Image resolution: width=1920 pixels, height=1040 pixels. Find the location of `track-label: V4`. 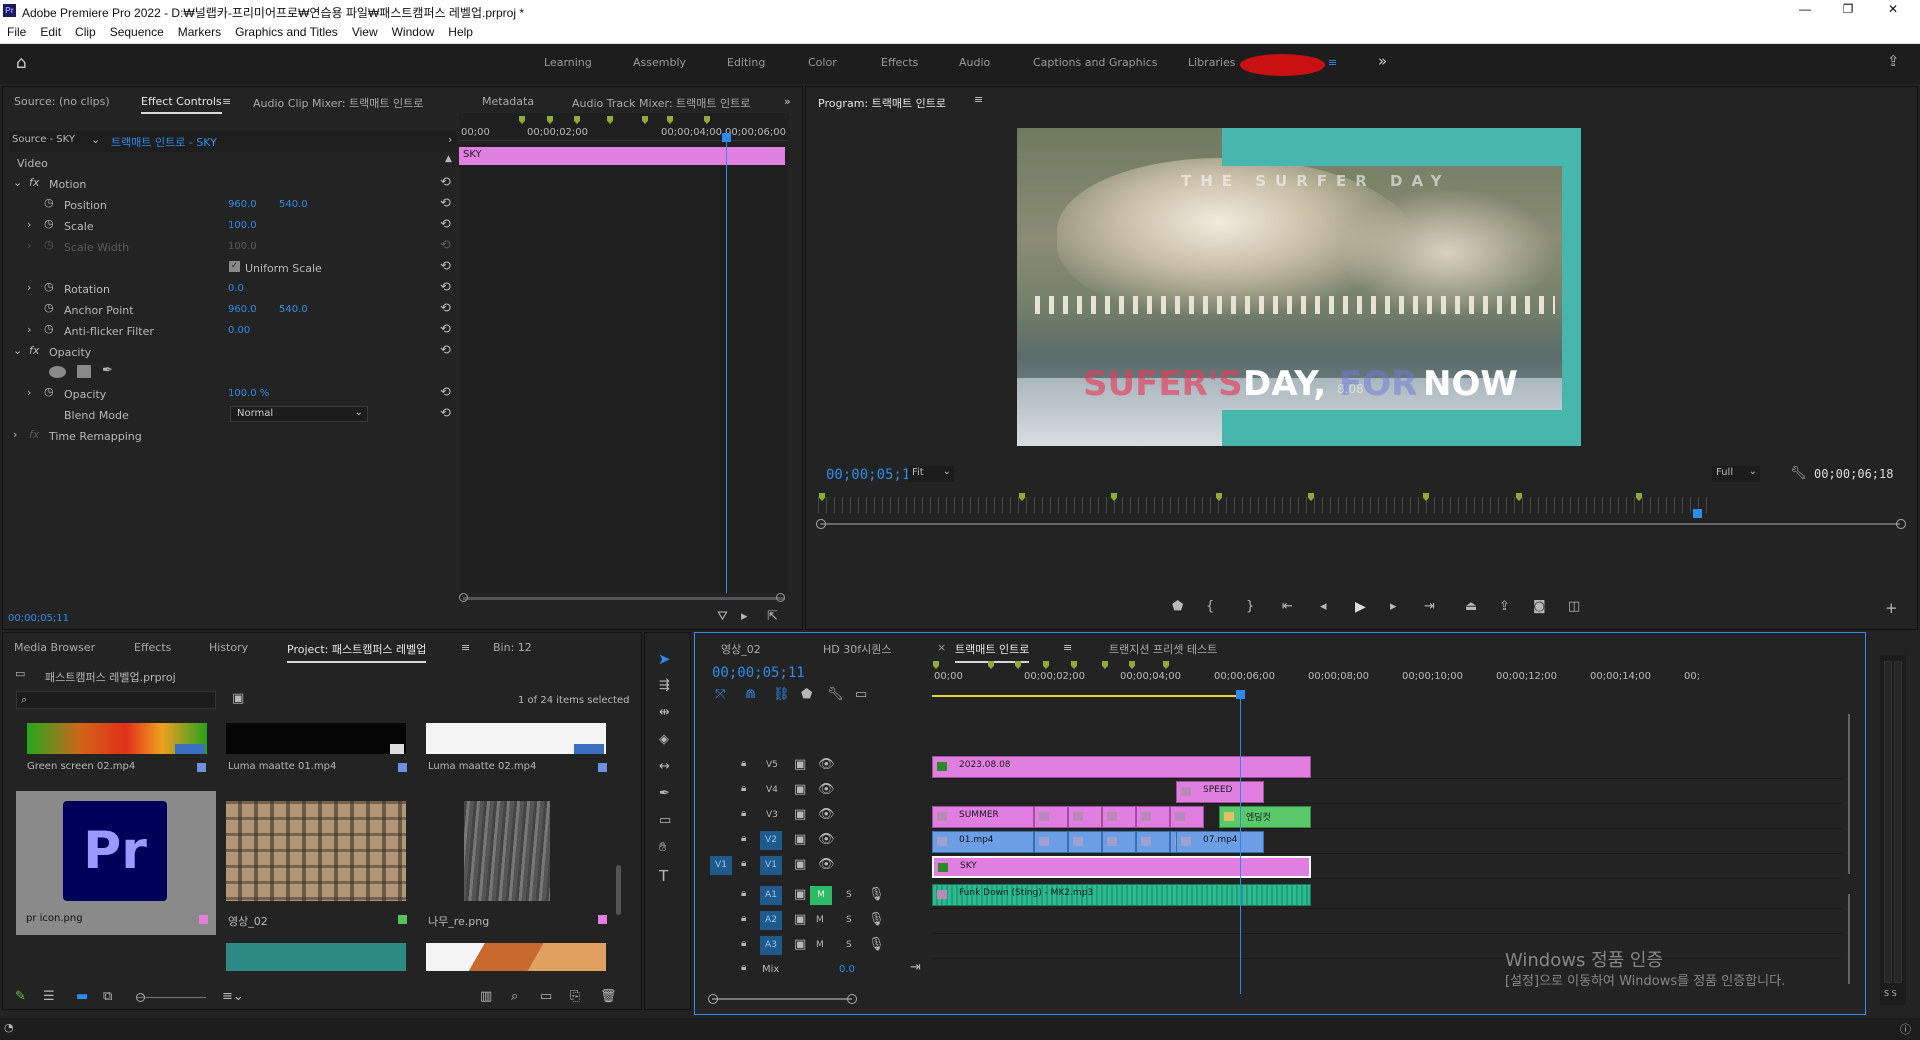

track-label: V4 is located at coordinates (772, 790).